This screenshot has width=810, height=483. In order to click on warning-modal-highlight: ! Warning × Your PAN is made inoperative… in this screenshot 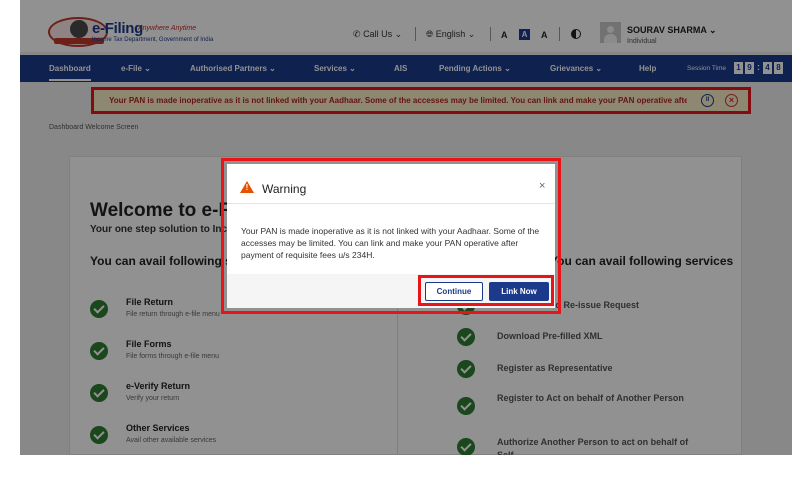, I will do `click(391, 236)`.